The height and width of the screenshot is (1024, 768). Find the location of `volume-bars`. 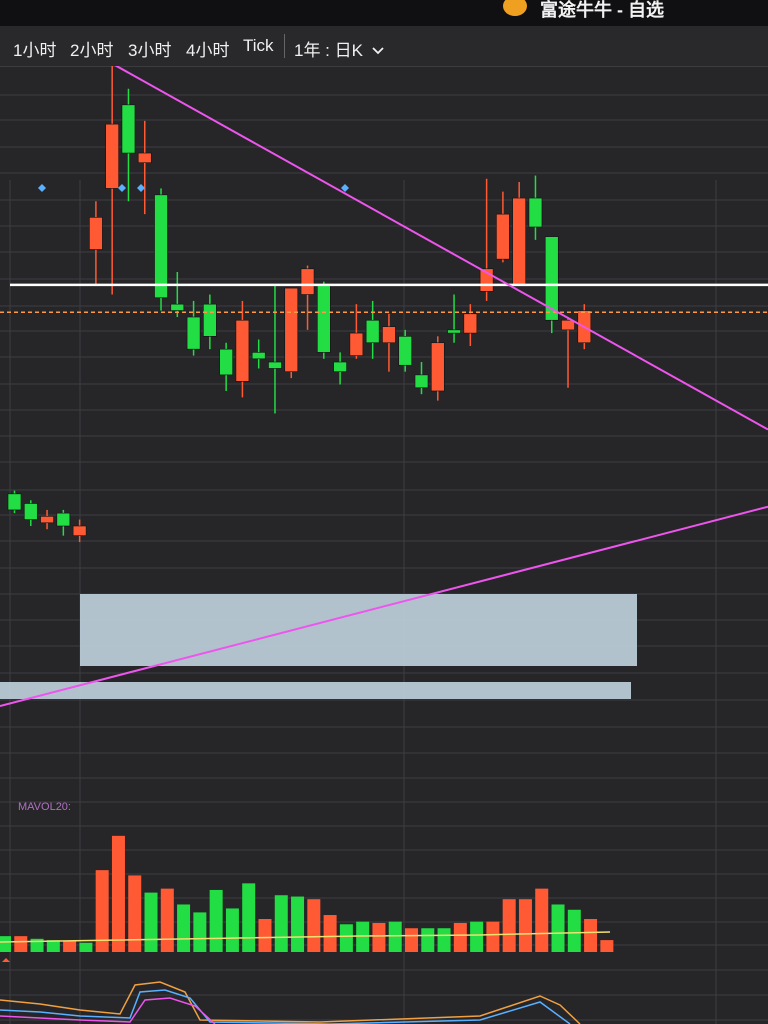

volume-bars is located at coordinates (307, 893).